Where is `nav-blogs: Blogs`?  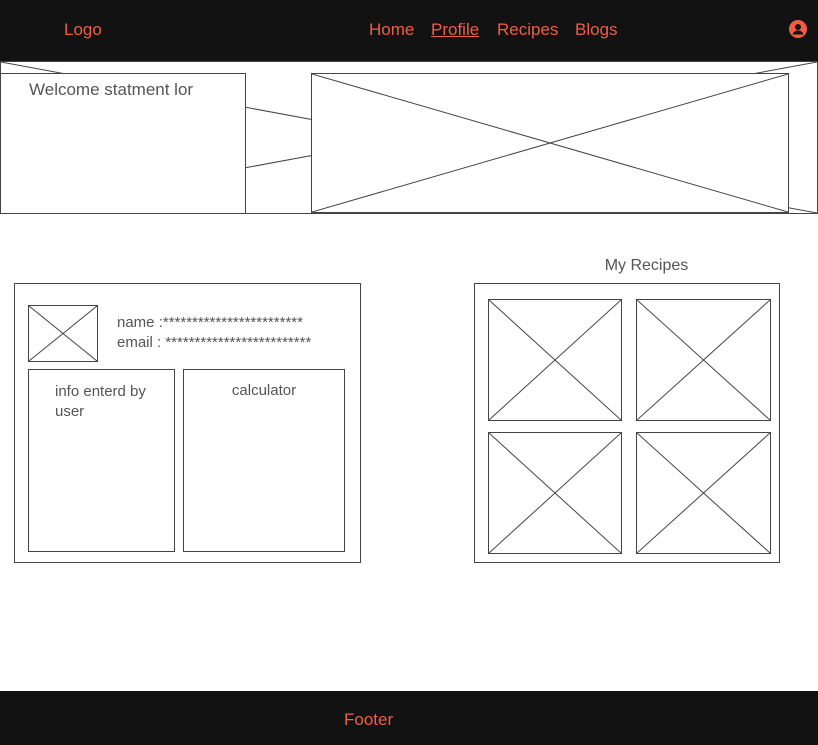
nav-blogs: Blogs is located at coordinates (596, 30).